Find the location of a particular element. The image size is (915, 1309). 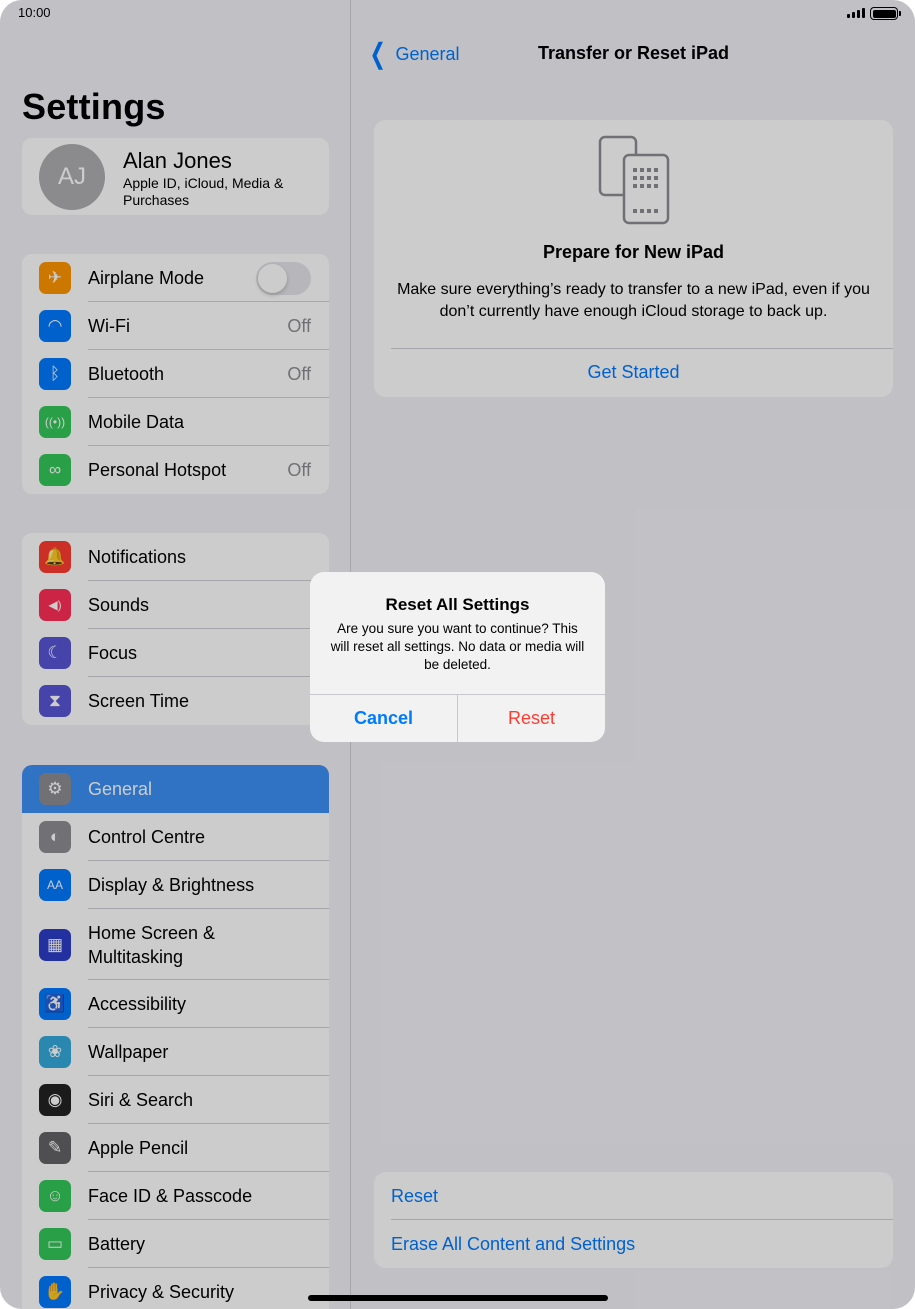

signal-icon is located at coordinates (857, 13).